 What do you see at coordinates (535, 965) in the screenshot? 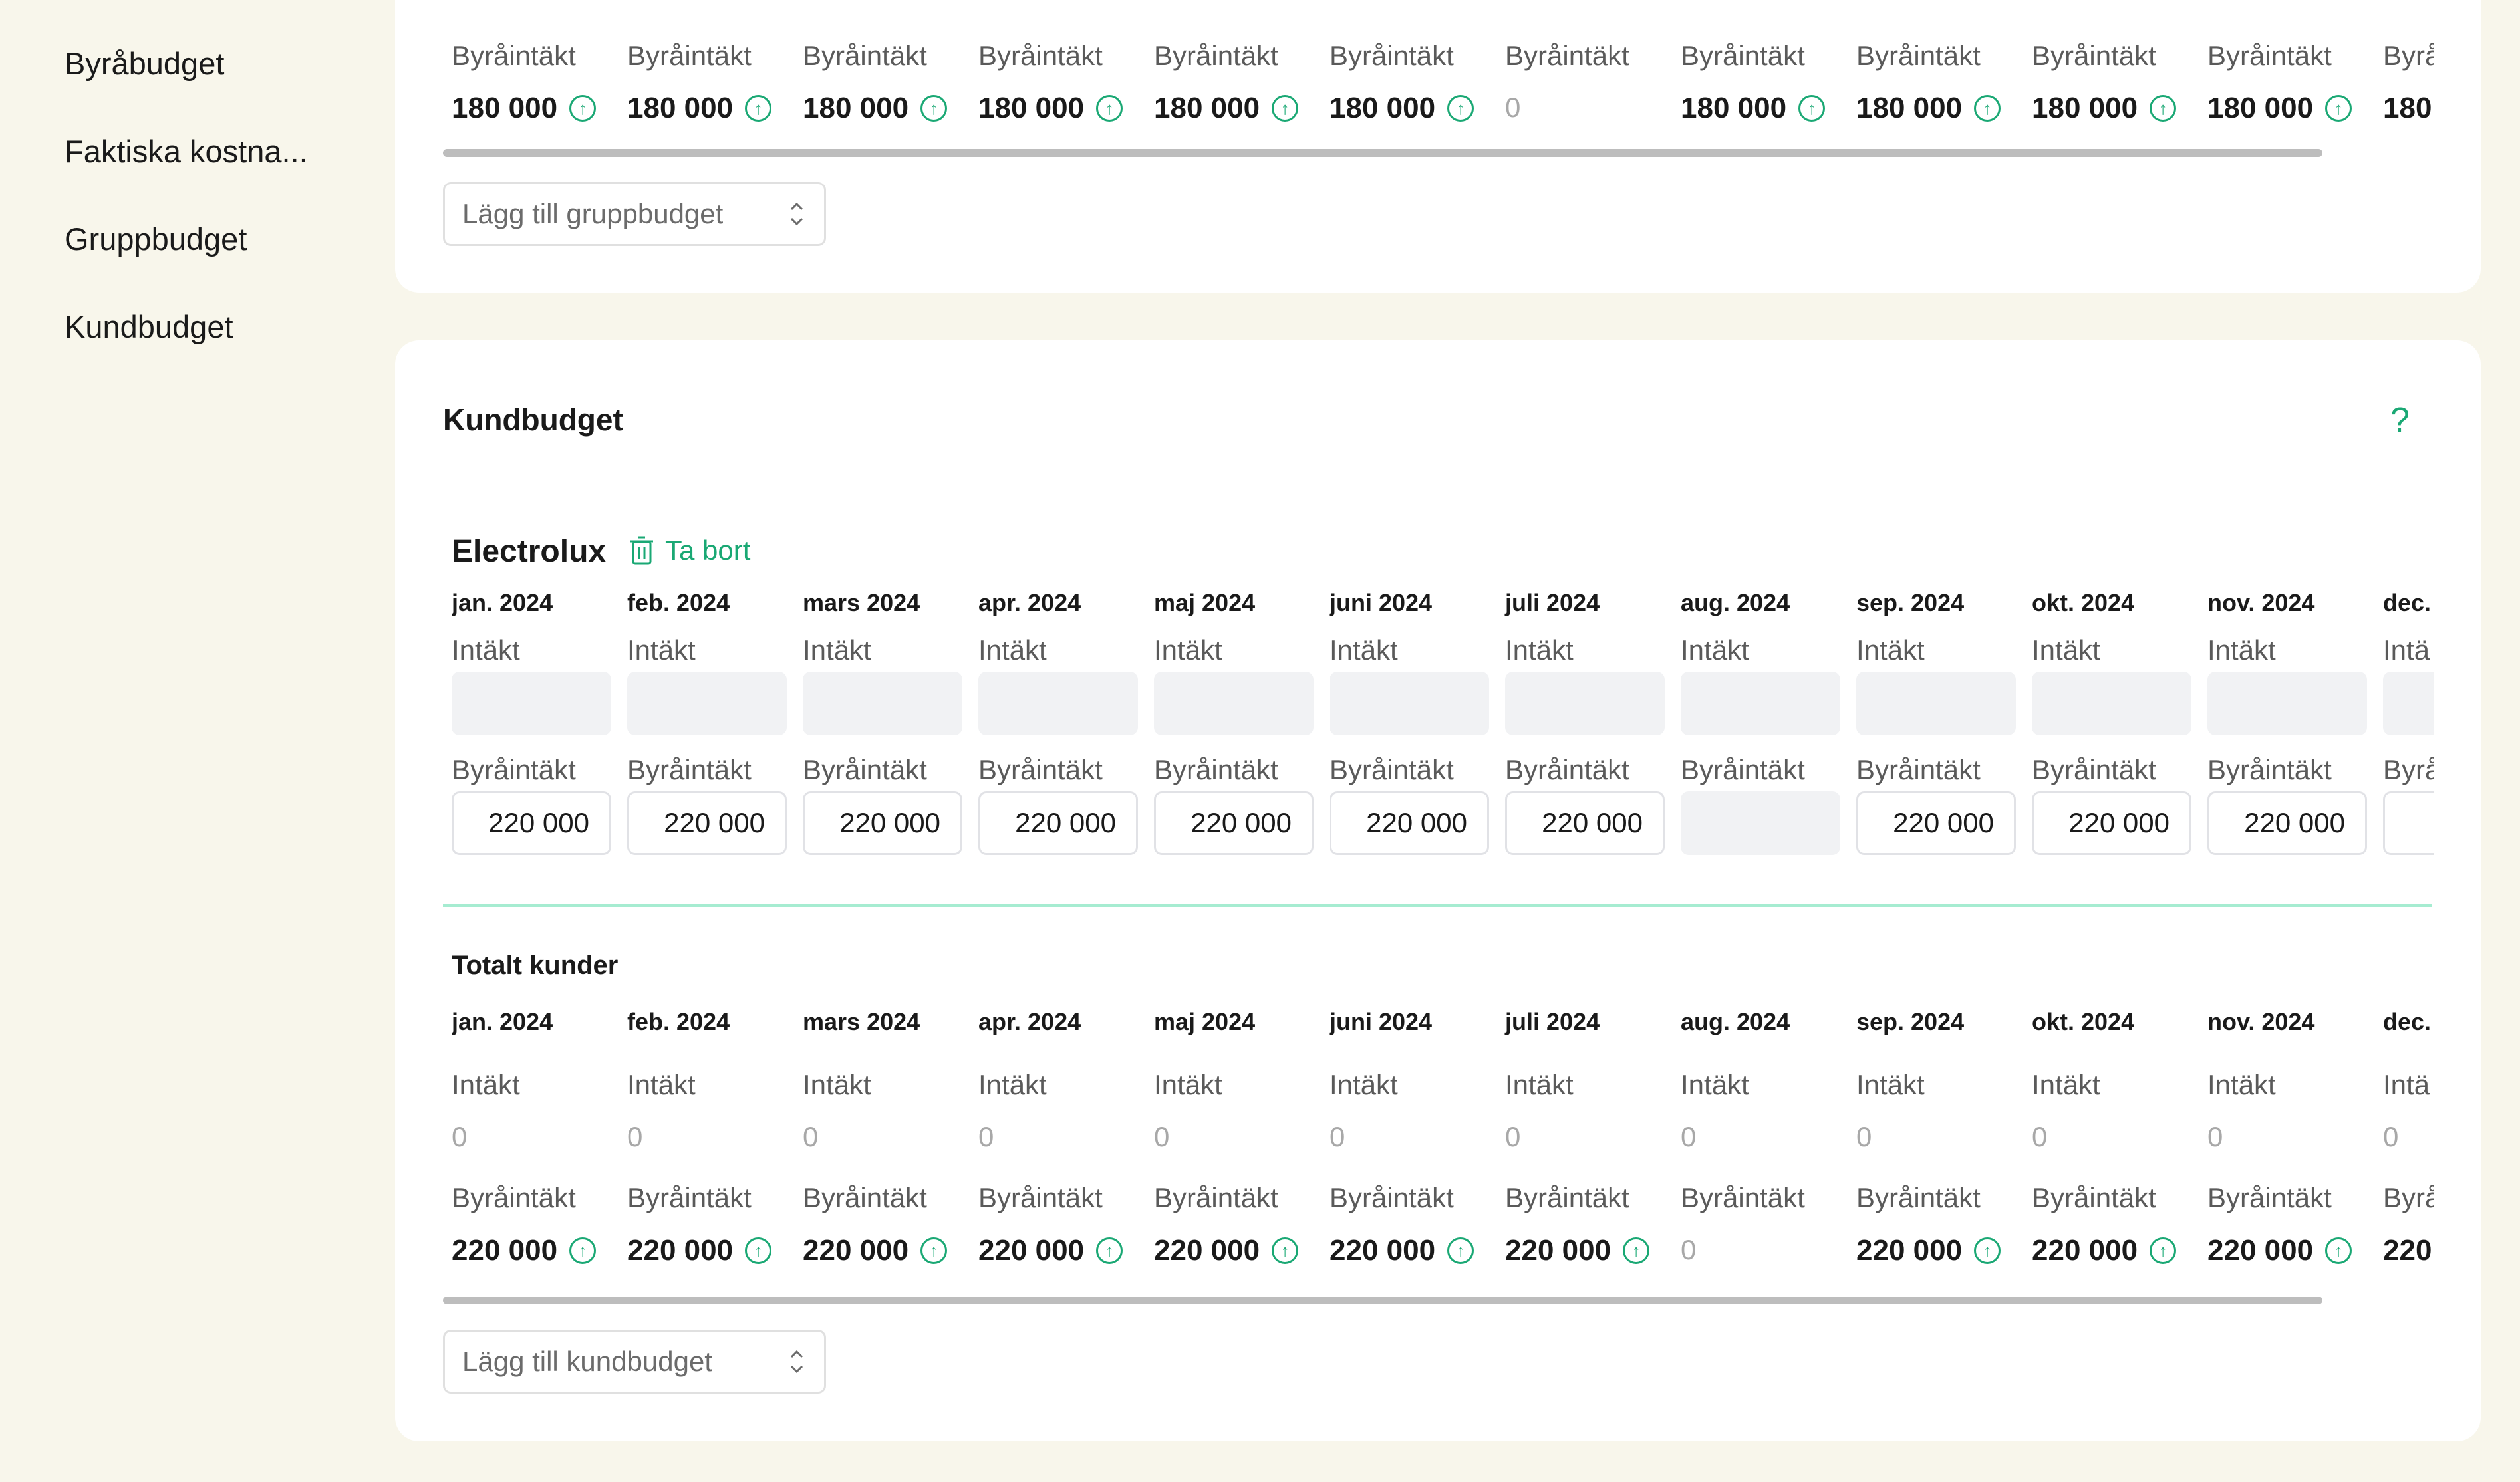
I see `totals-title: Totalt kunder` at bounding box center [535, 965].